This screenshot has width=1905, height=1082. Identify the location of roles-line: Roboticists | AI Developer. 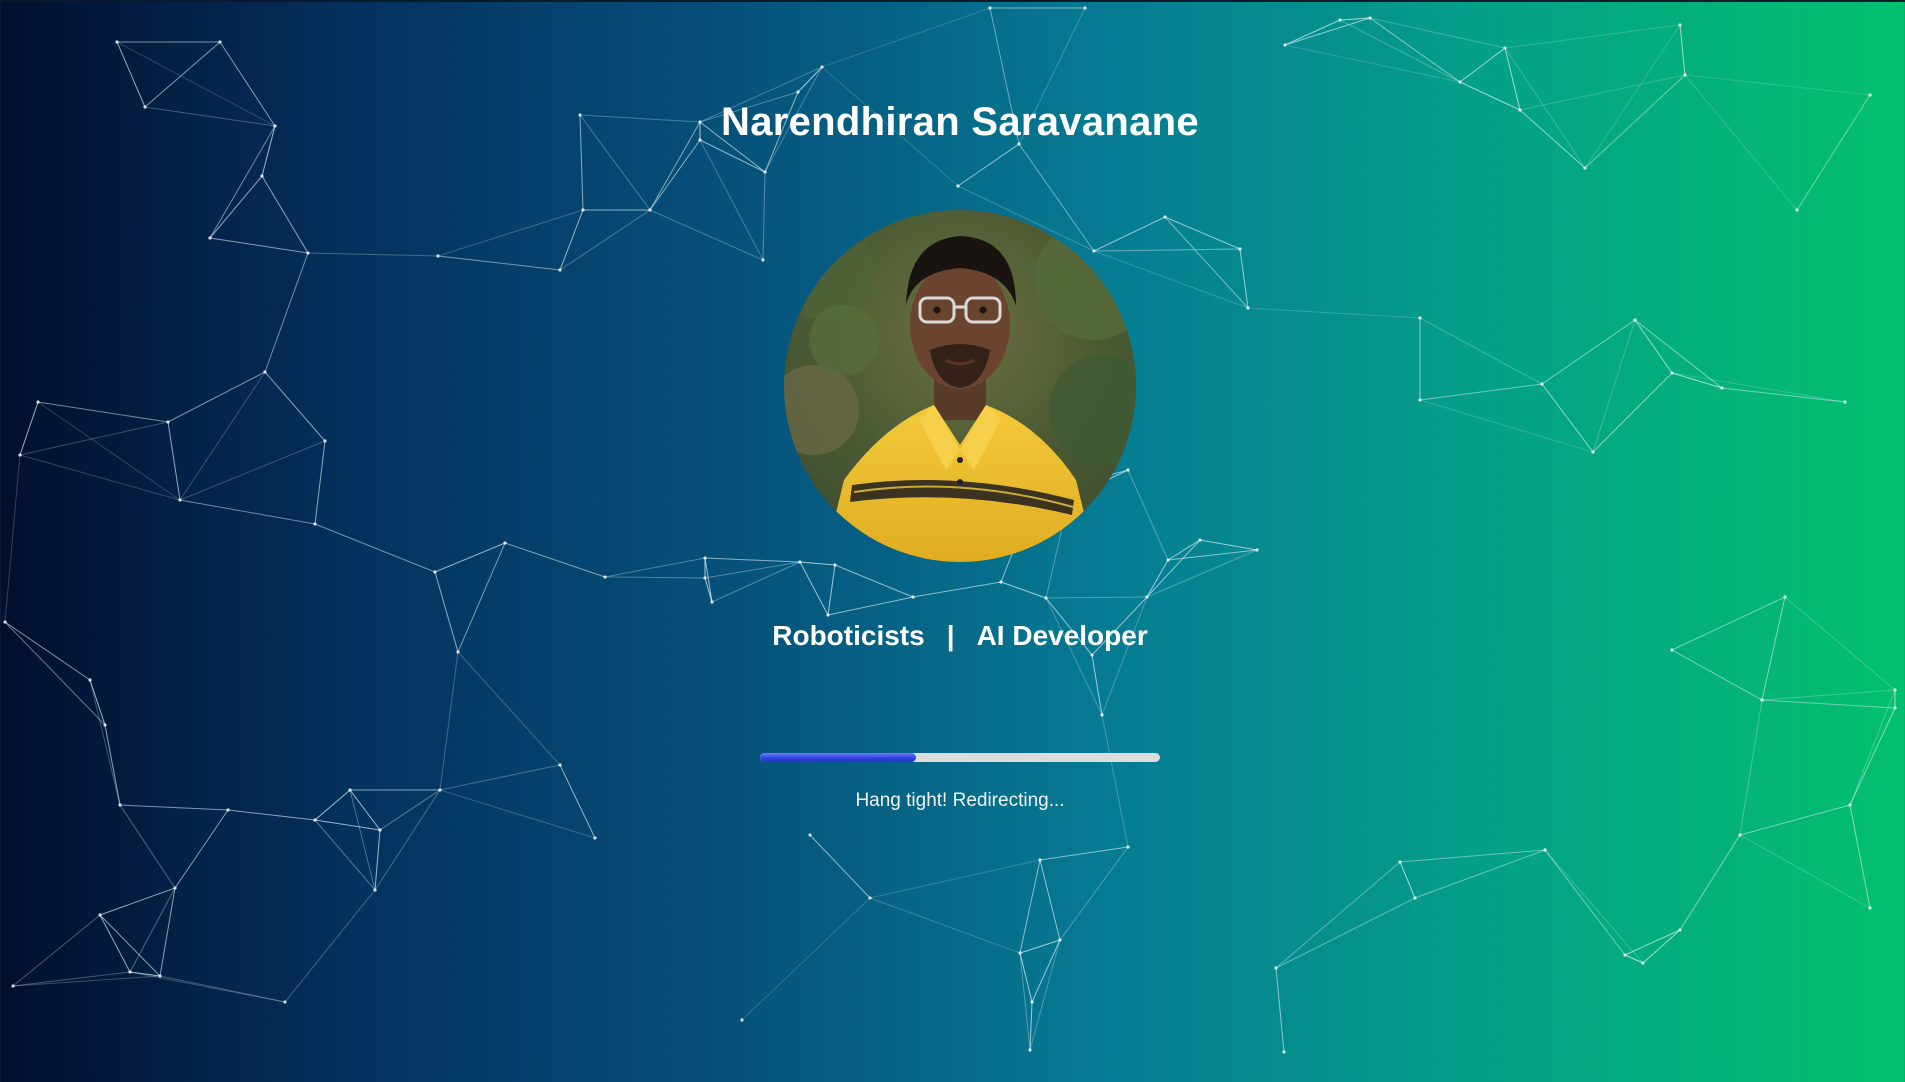
(952, 636).